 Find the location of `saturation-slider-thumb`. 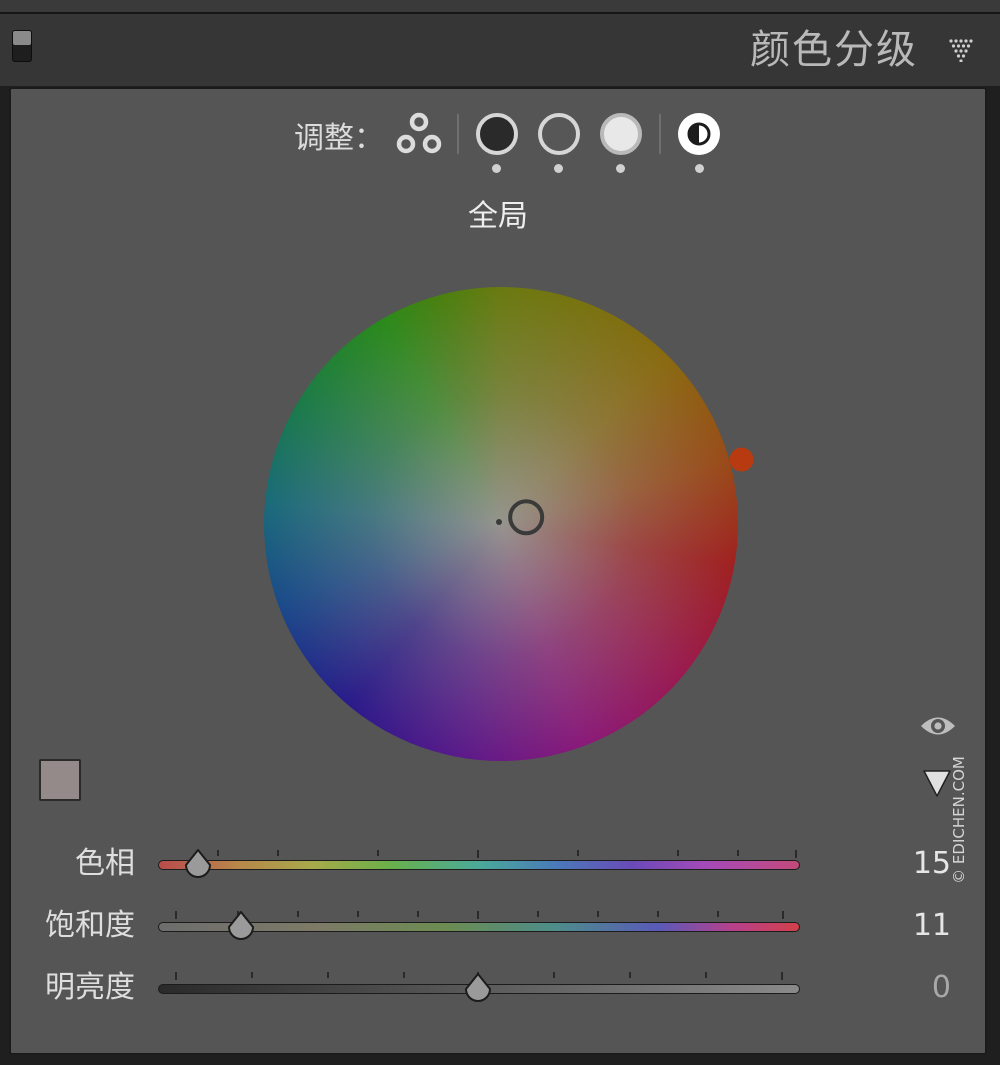

saturation-slider-thumb is located at coordinates (241, 926).